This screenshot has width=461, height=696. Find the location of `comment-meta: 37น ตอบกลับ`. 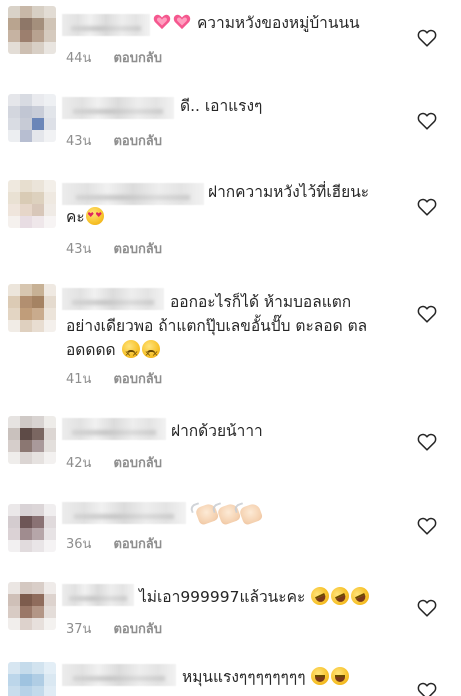

comment-meta: 37น ตอบกลับ is located at coordinates (114, 628).